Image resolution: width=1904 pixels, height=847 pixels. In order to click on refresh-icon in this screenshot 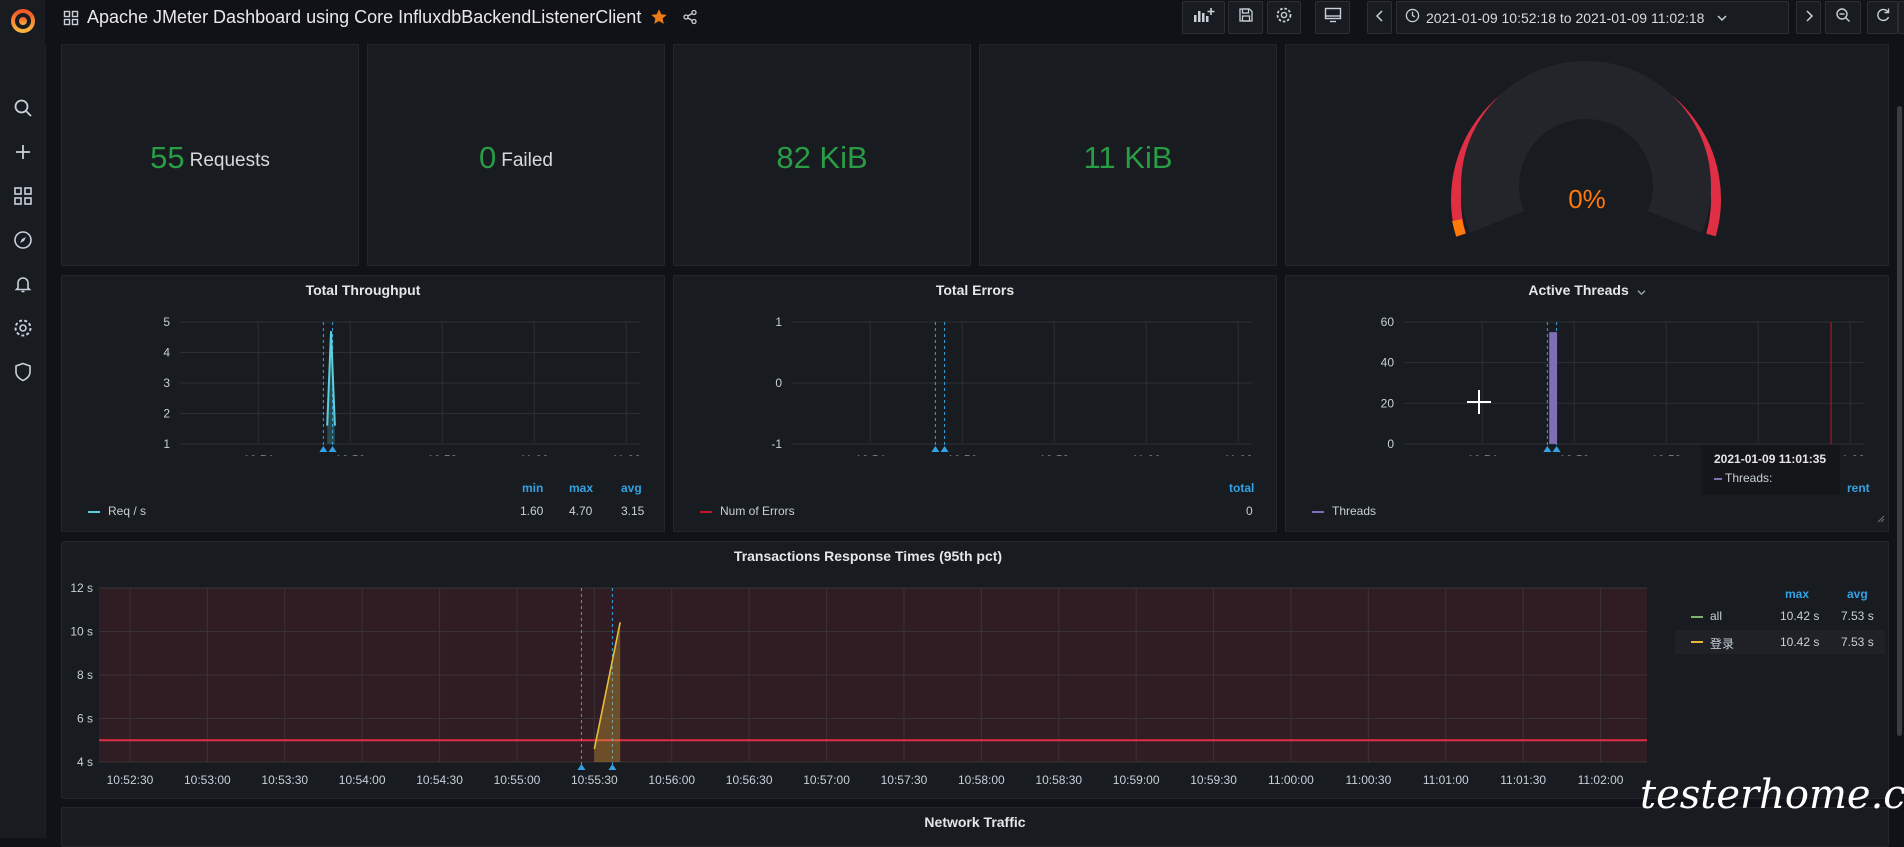, I will do `click(1883, 17)`.